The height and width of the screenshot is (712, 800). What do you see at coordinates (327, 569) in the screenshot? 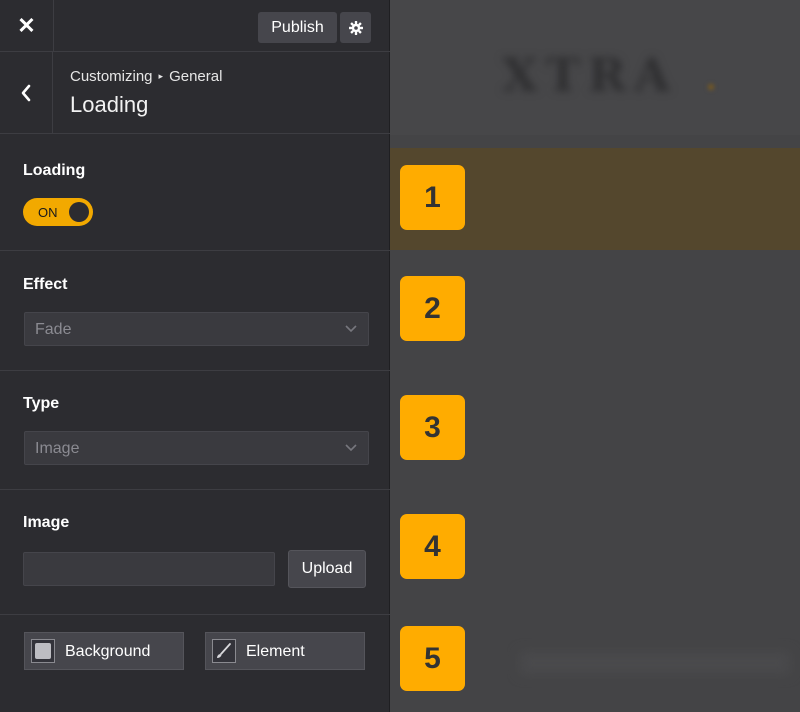
I see `upload-button: Upload` at bounding box center [327, 569].